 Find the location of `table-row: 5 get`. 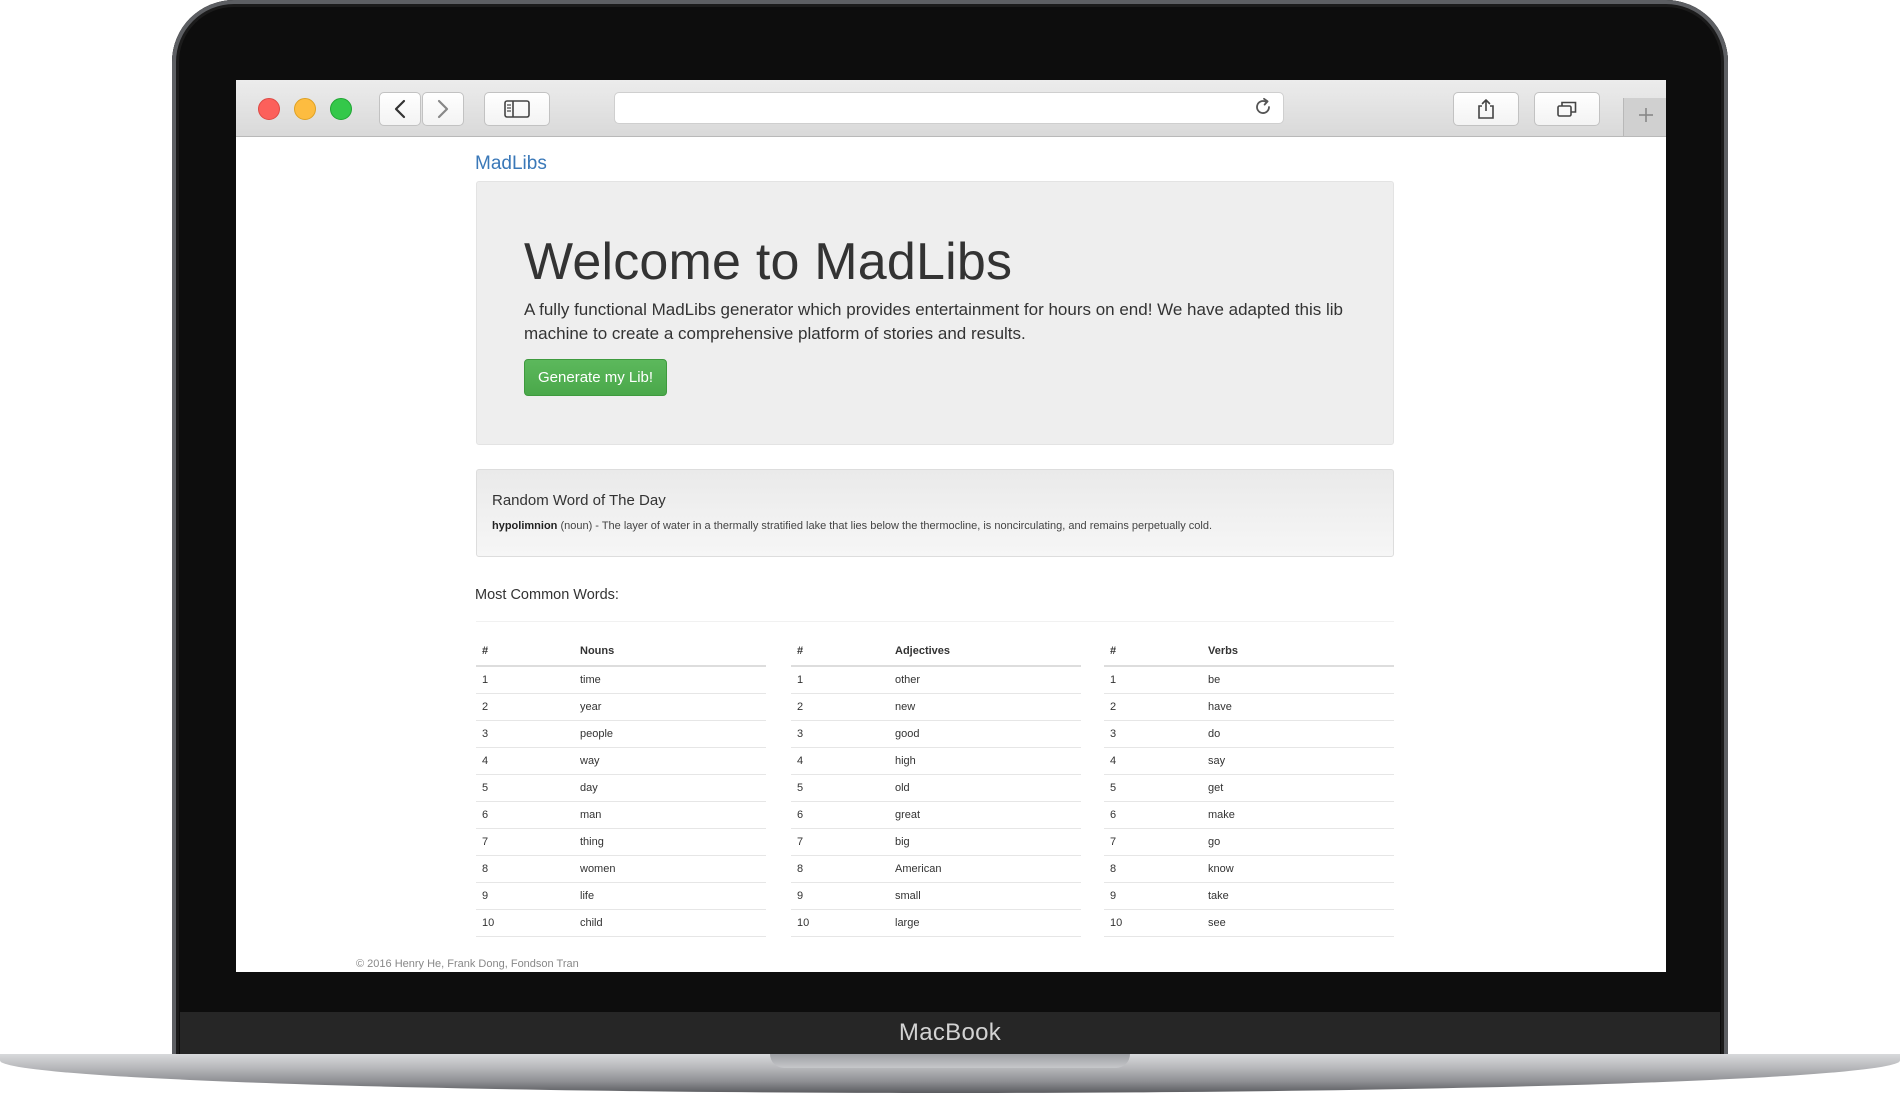

table-row: 5 get is located at coordinates (1249, 788).